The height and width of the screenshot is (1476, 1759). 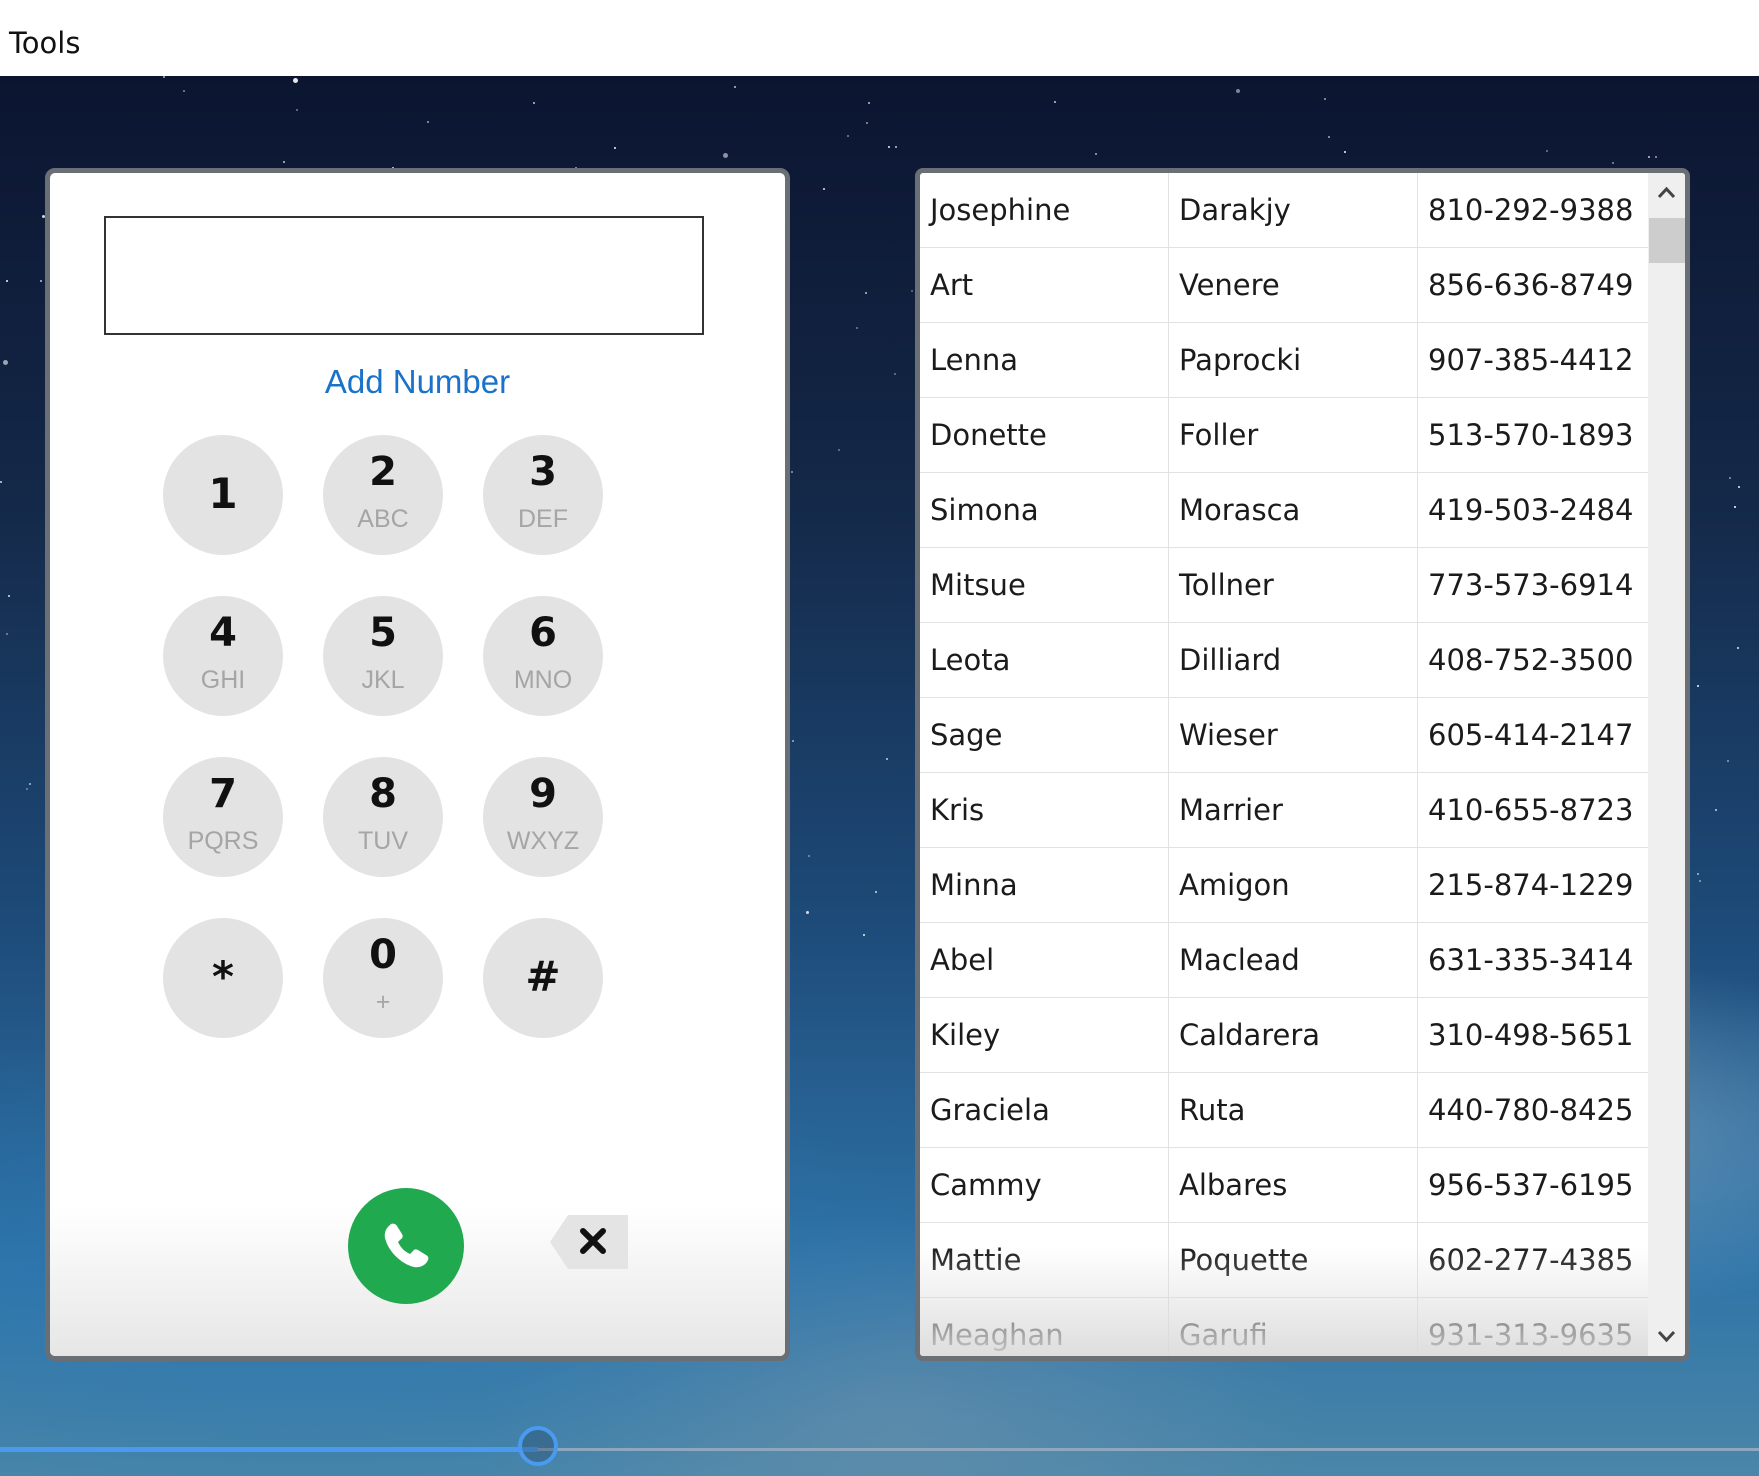 I want to click on key-letters: JKL, so click(x=383, y=680).